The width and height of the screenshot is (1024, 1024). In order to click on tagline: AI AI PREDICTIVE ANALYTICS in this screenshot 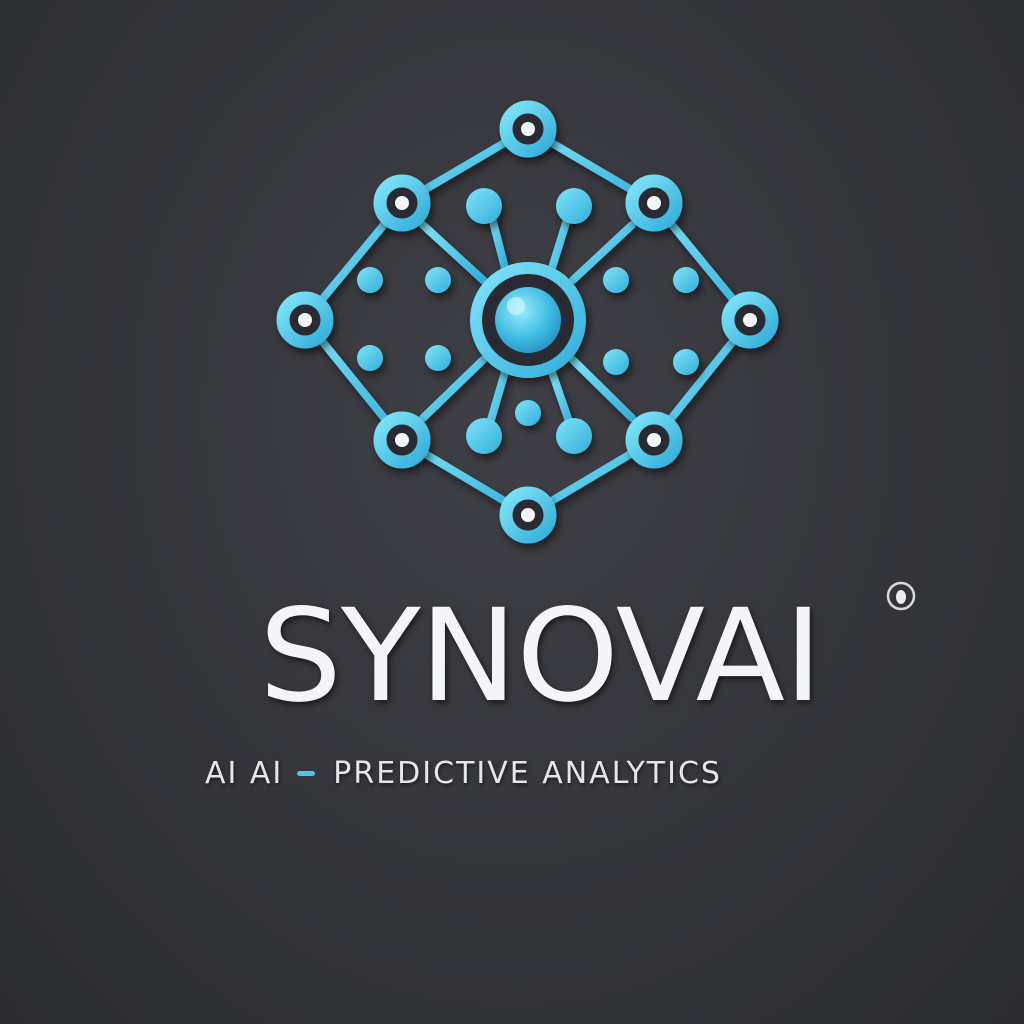, I will do `click(555, 773)`.